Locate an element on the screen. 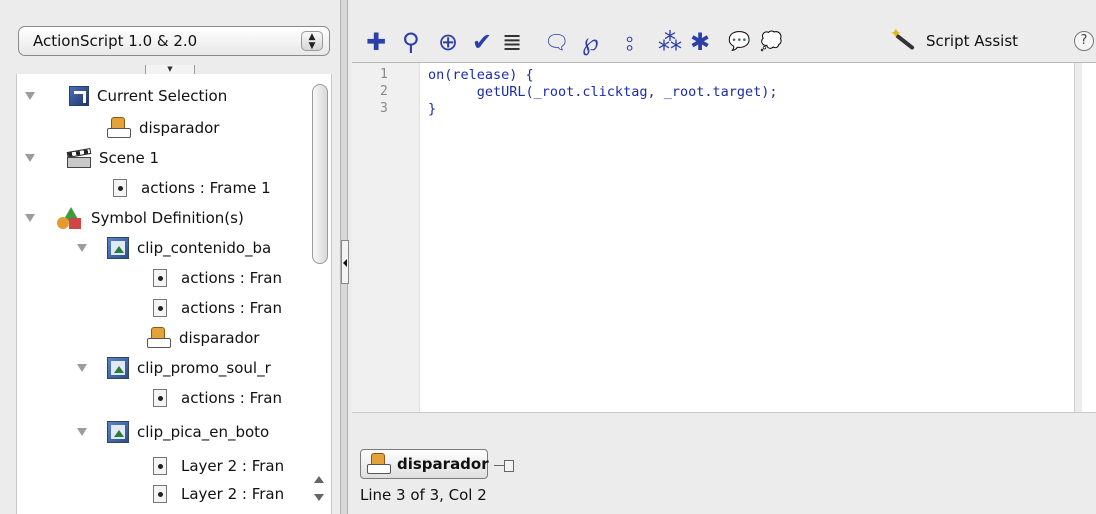 The width and height of the screenshot is (1096, 514). check-syntax-icon: ✔ is located at coordinates (482, 42).